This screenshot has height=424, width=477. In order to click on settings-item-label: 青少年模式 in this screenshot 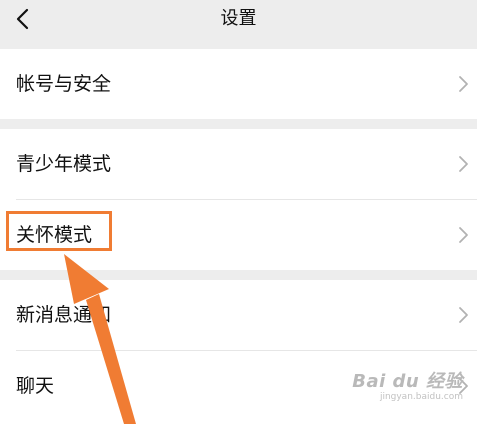, I will do `click(64, 164)`.